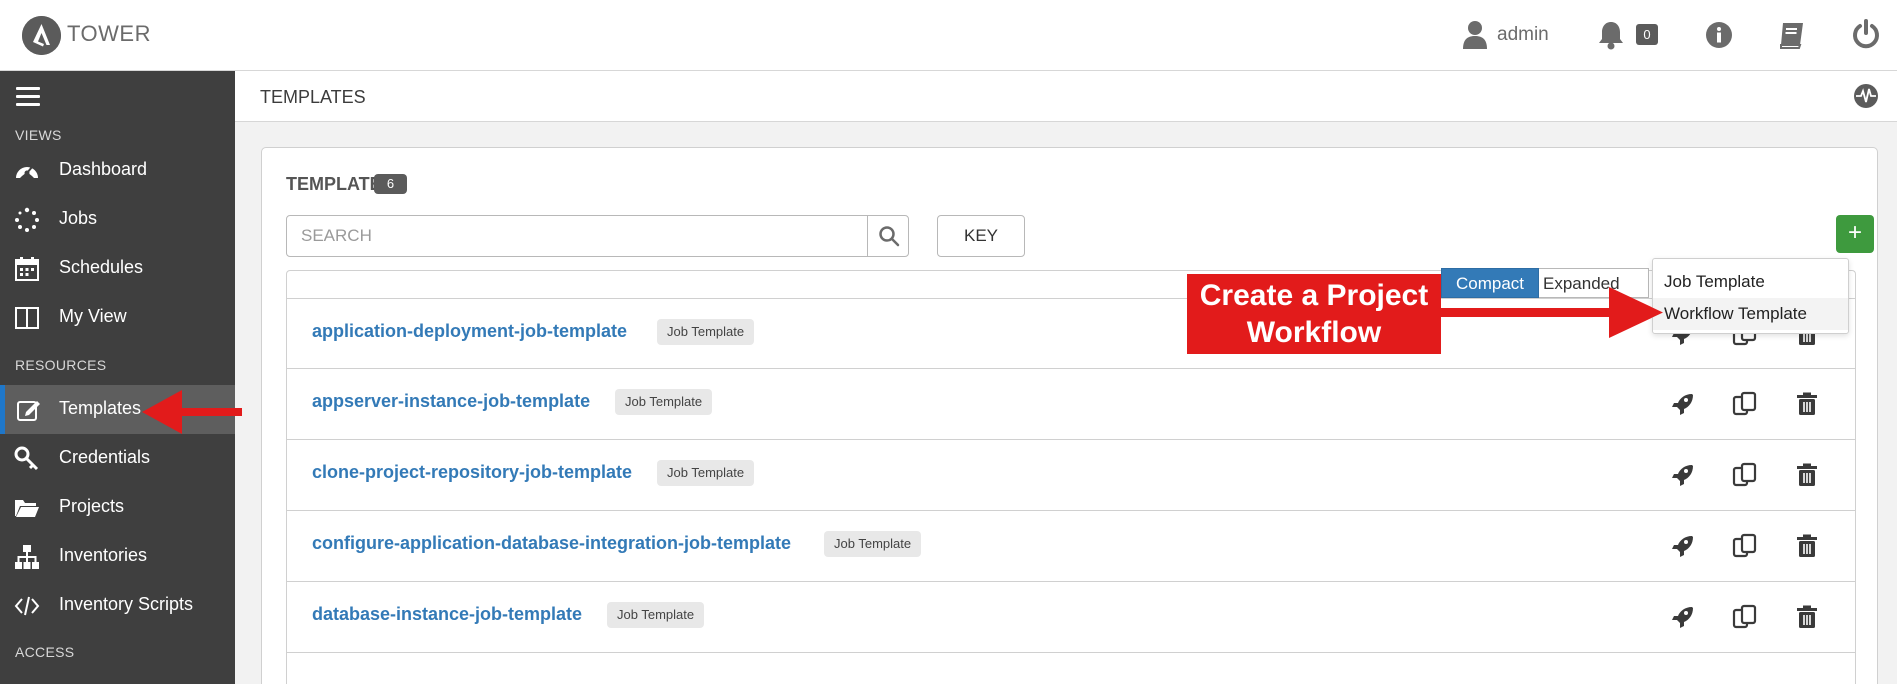 This screenshot has height=684, width=1897. Describe the element at coordinates (1314, 314) in the screenshot. I see `annotation-callout: Create a Project Workflow` at that location.